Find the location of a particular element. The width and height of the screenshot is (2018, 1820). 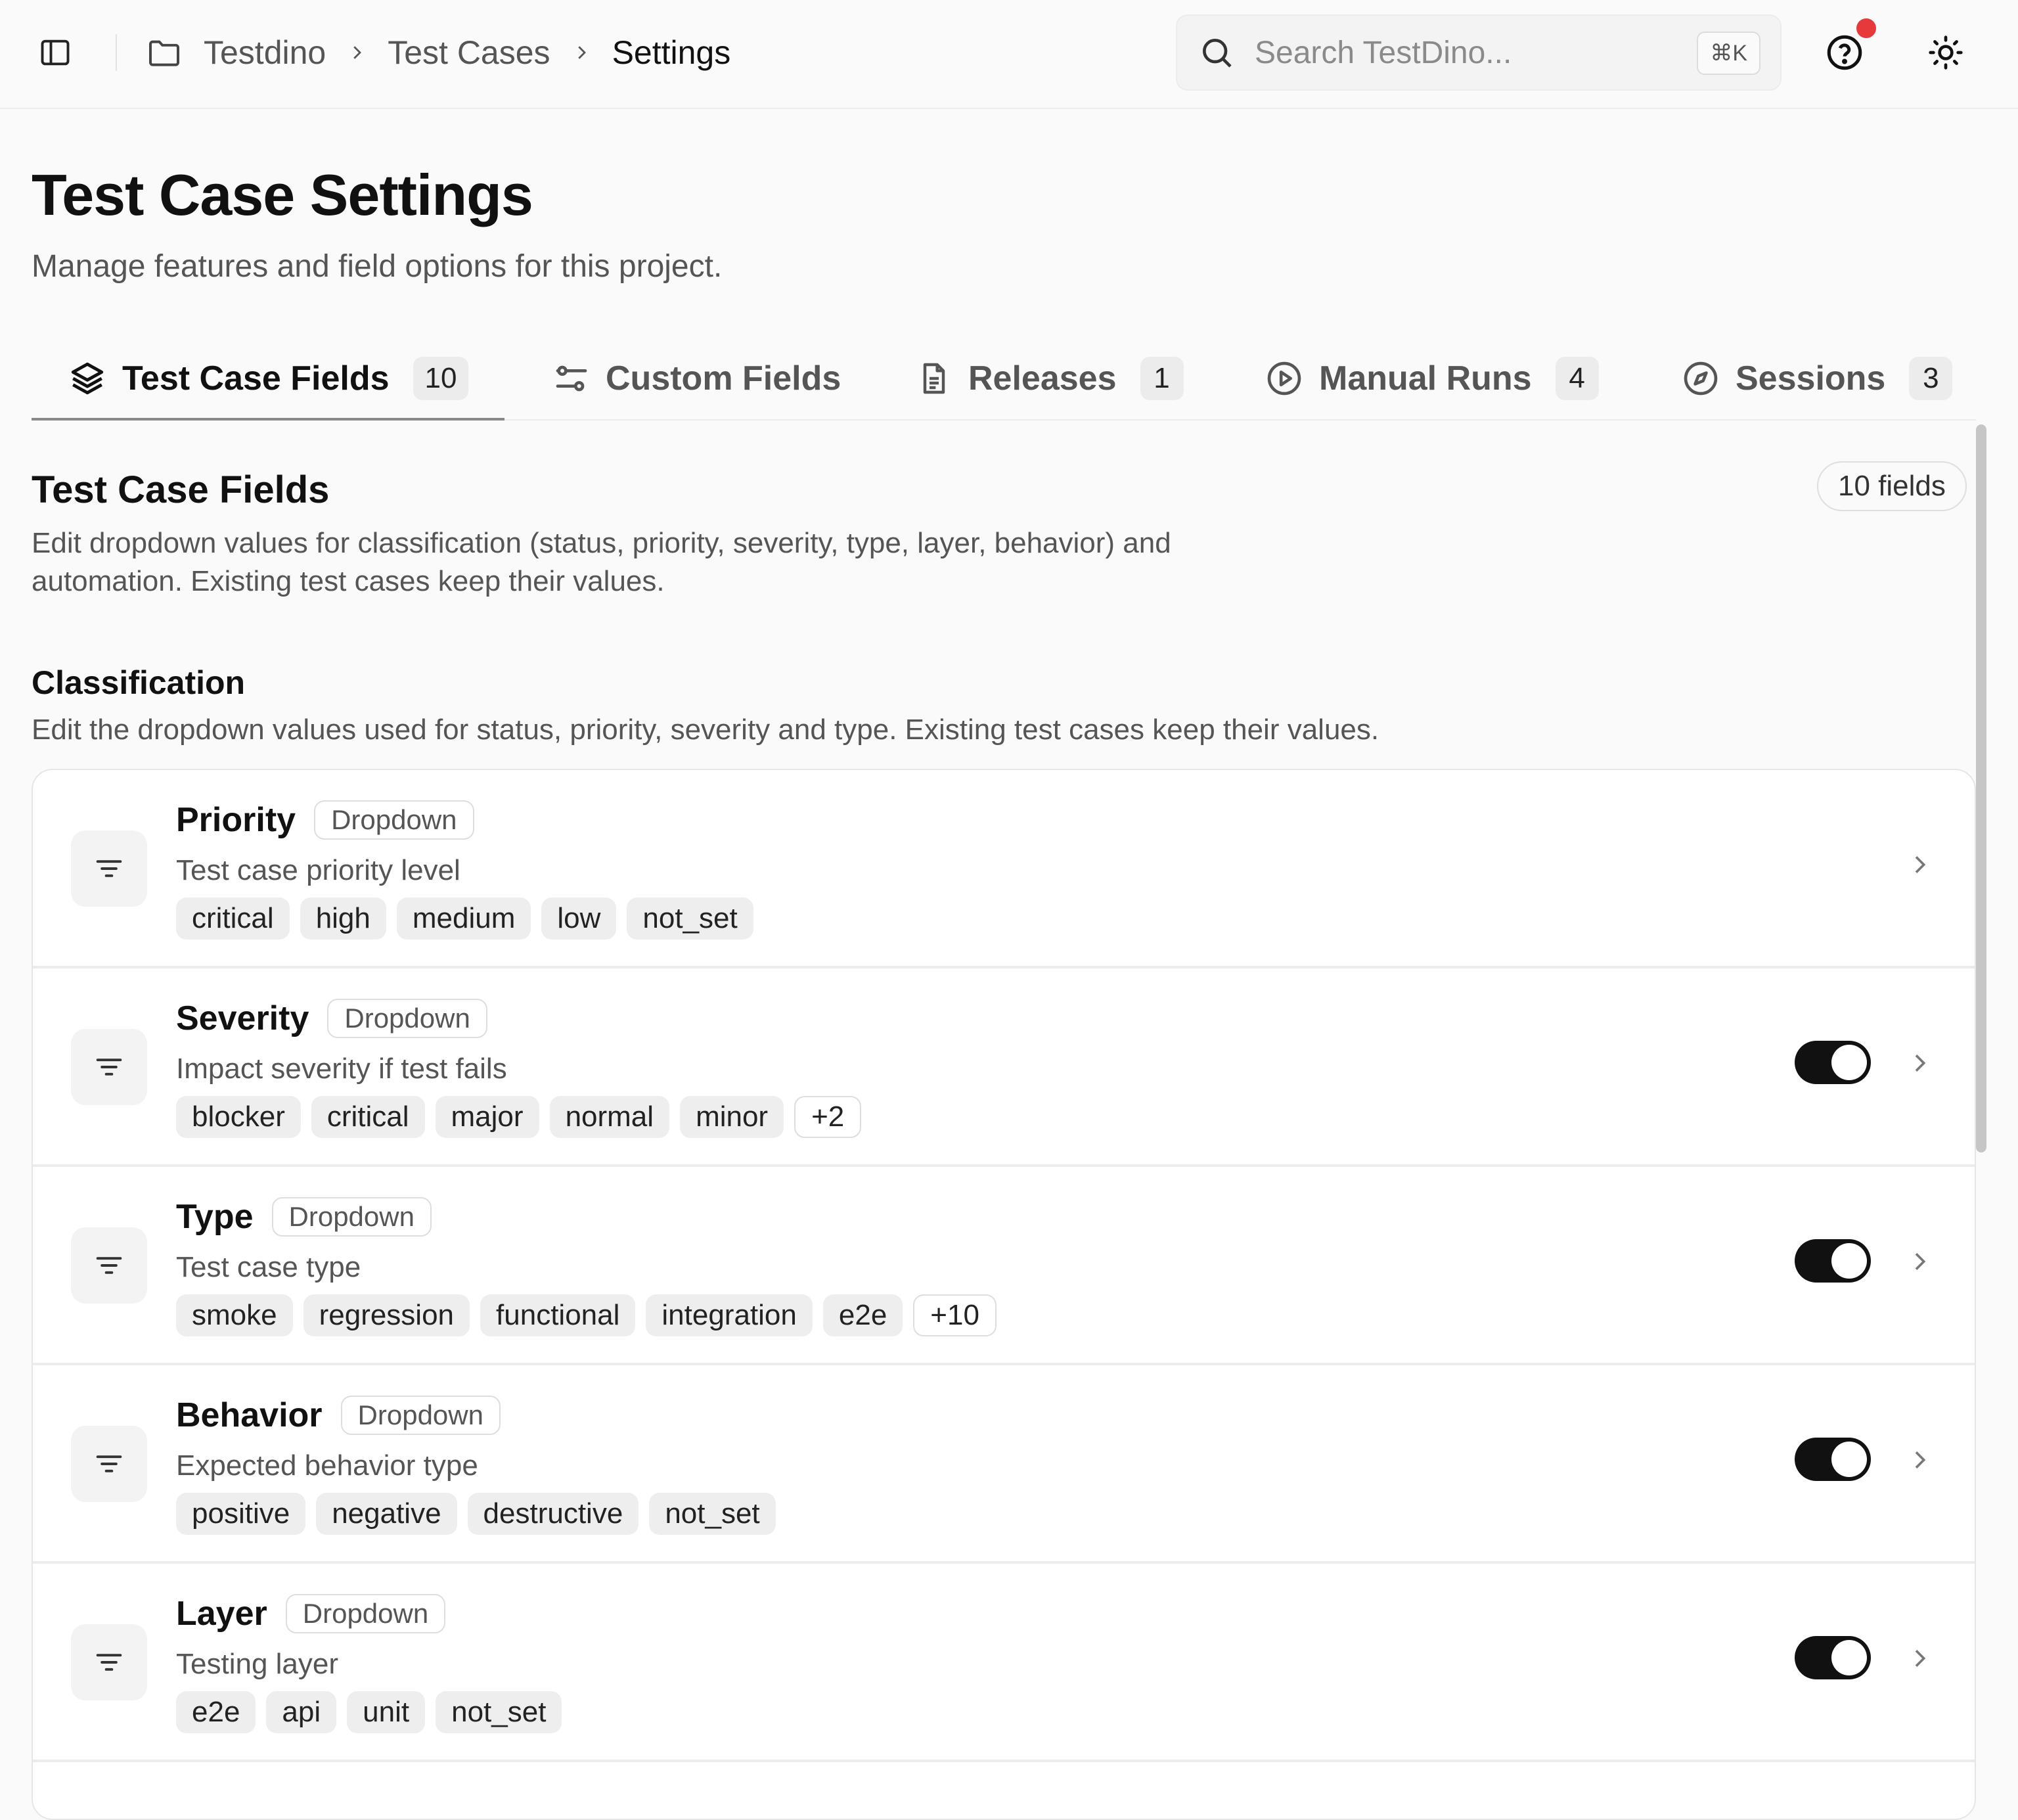

value-chips: blocker critical major normal minor +2 is located at coordinates (524, 1117).